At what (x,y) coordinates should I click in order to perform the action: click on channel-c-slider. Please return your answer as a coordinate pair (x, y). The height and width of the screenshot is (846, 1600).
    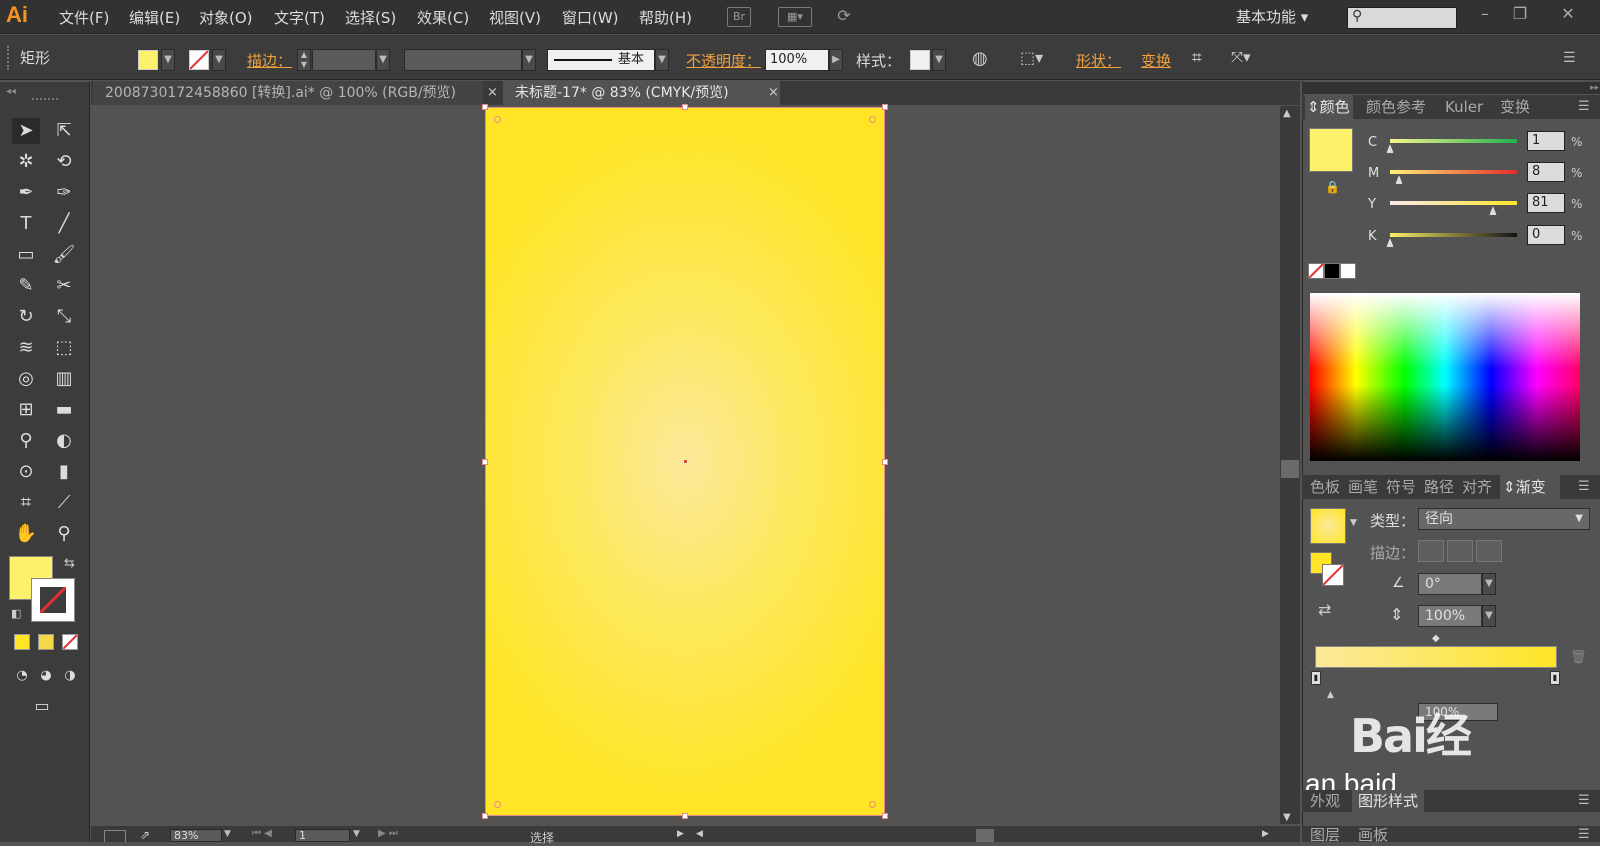
    Looking at the image, I should click on (1453, 141).